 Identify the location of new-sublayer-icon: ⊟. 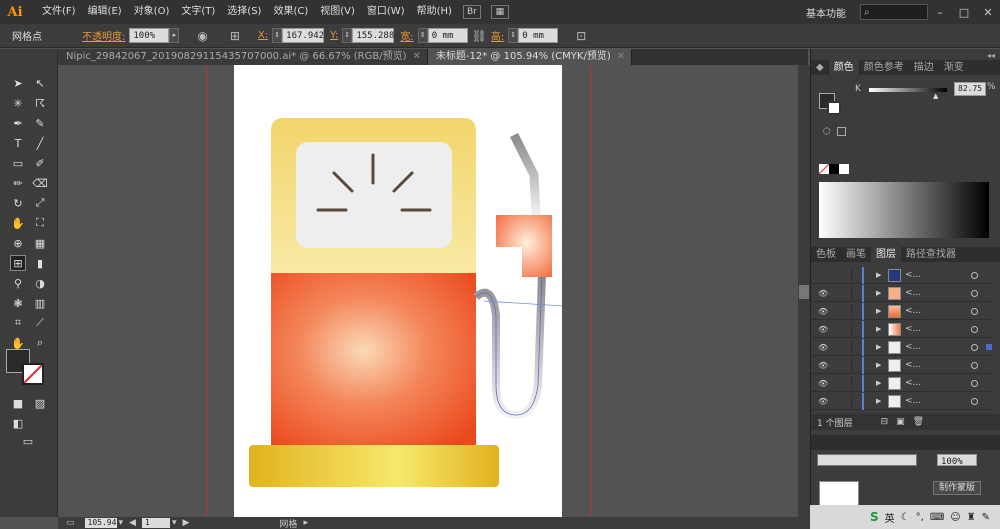
(885, 422).